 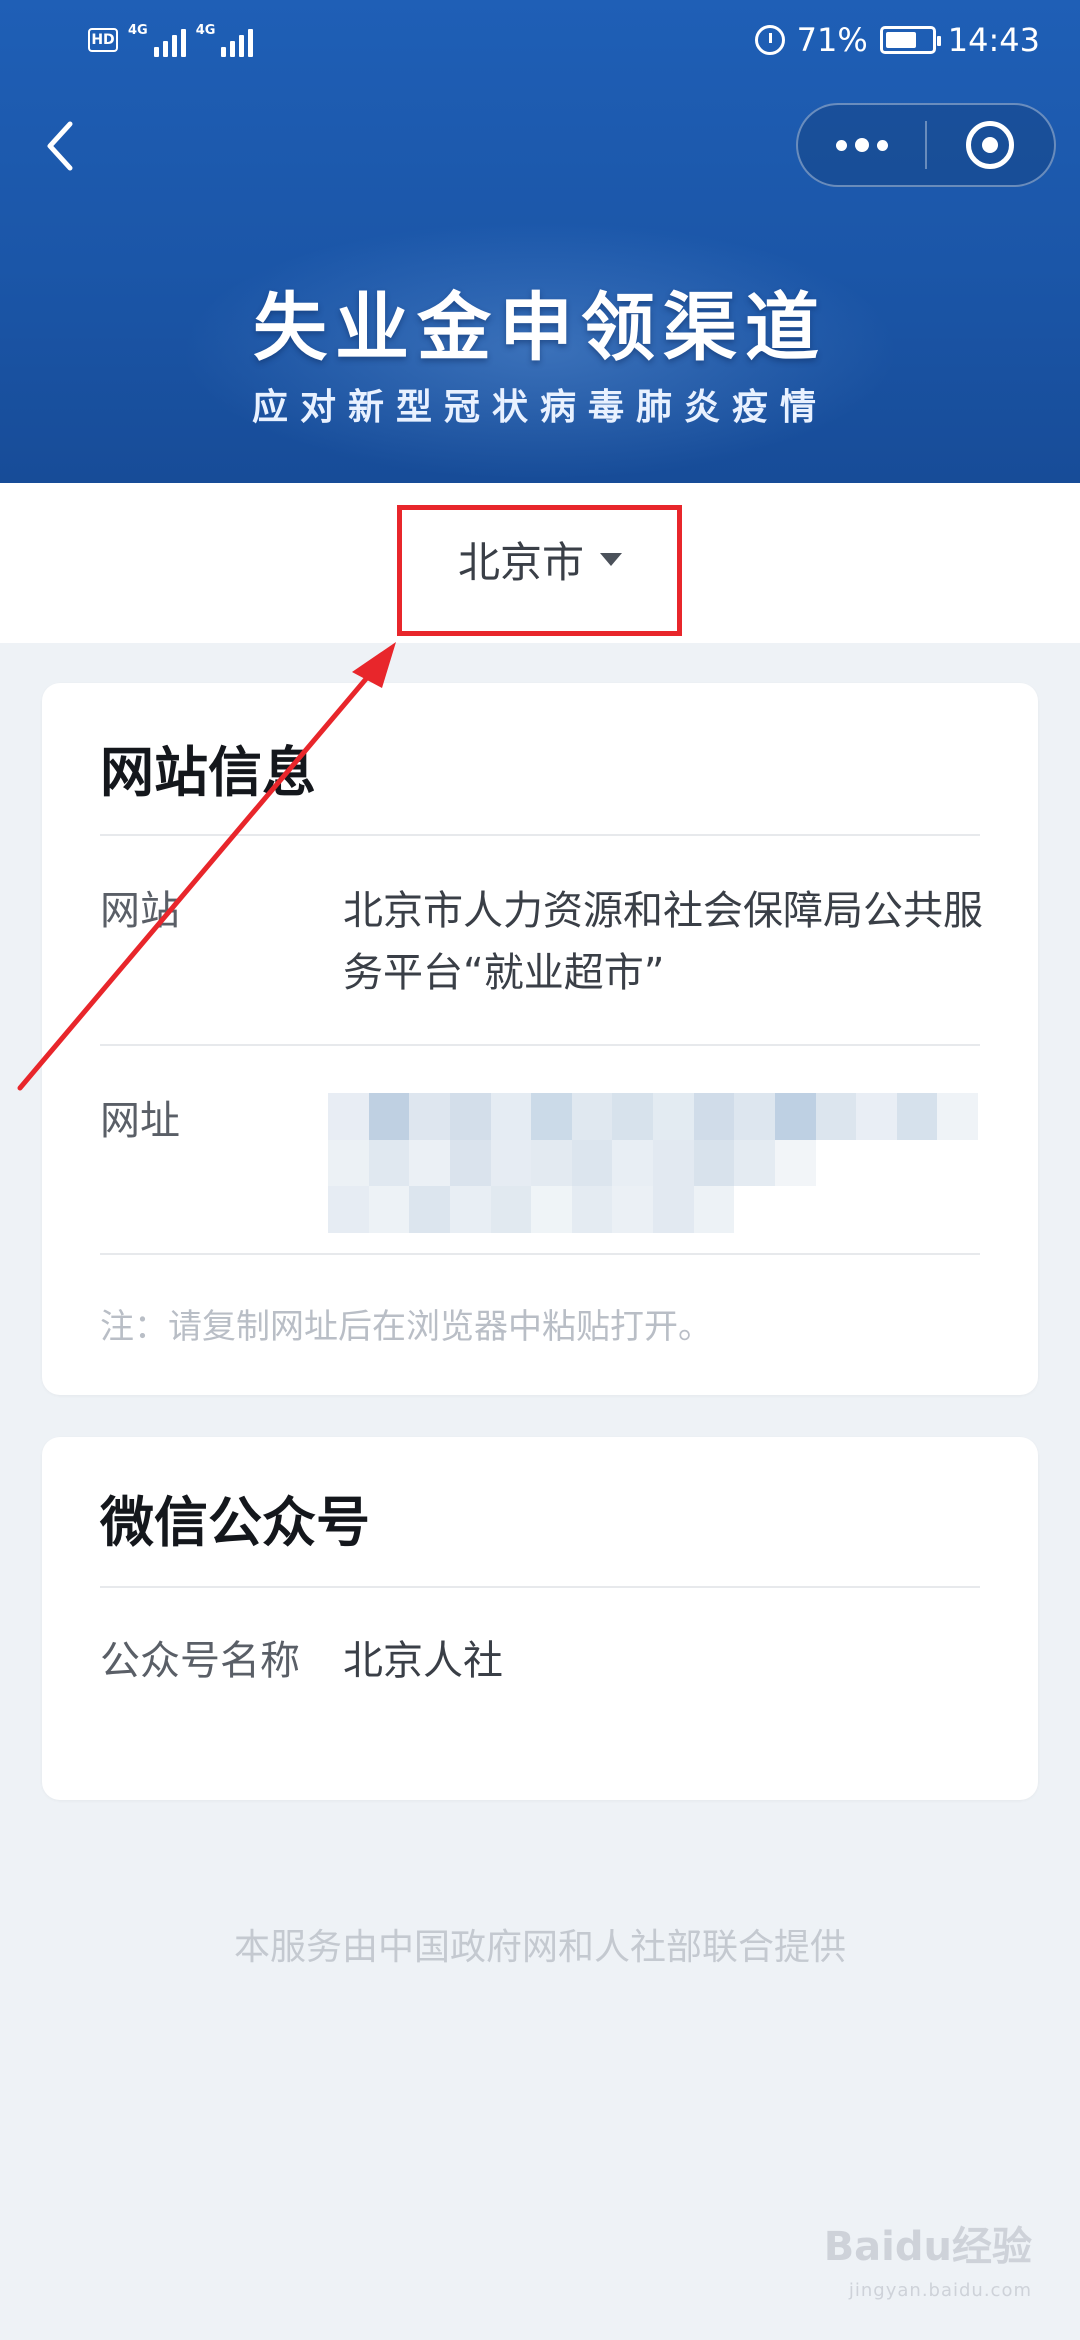 I want to click on target-icon, so click(x=990, y=145).